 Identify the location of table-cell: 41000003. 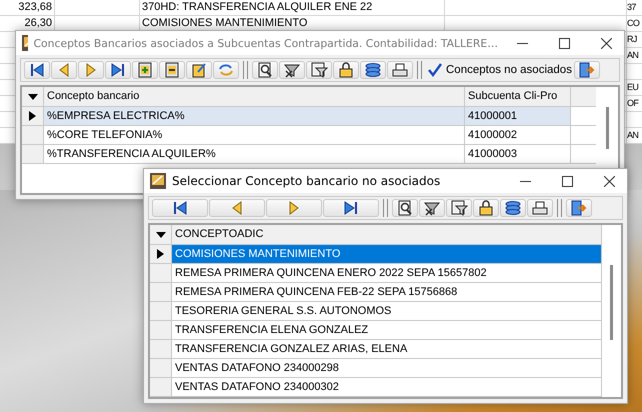
(518, 154).